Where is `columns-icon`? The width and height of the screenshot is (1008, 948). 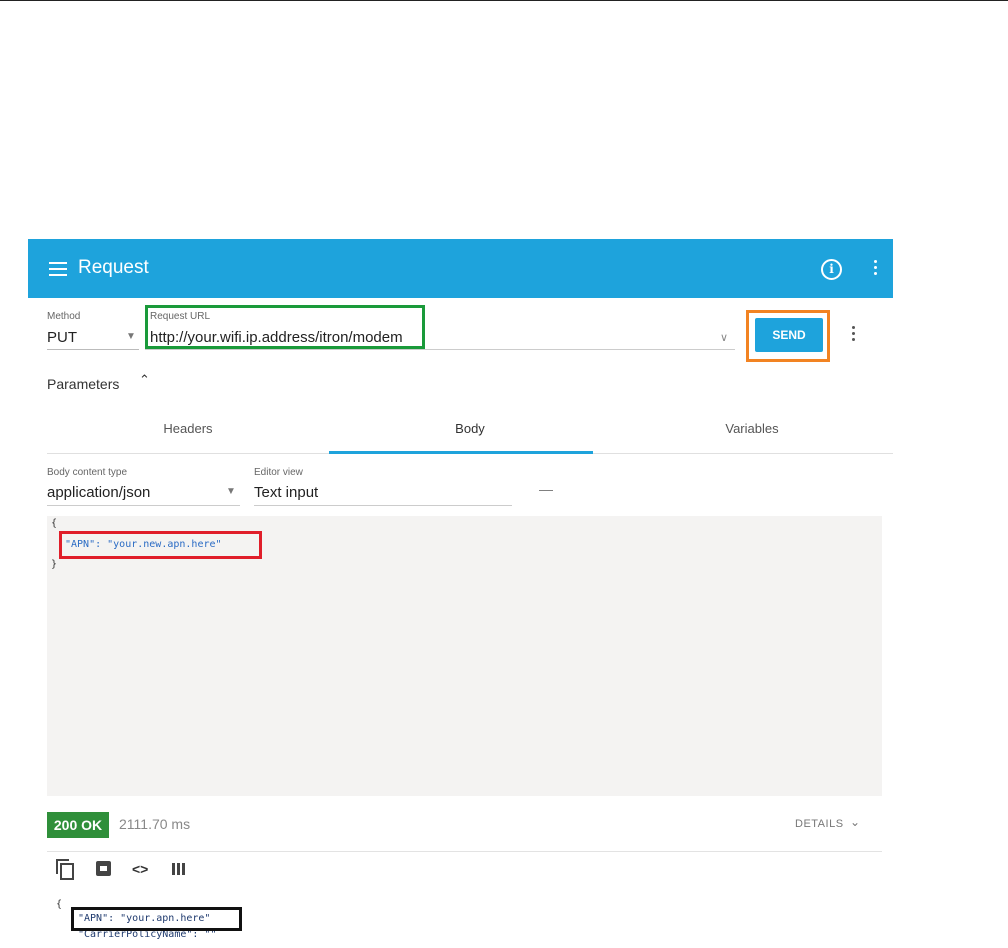
columns-icon is located at coordinates (182, 869).